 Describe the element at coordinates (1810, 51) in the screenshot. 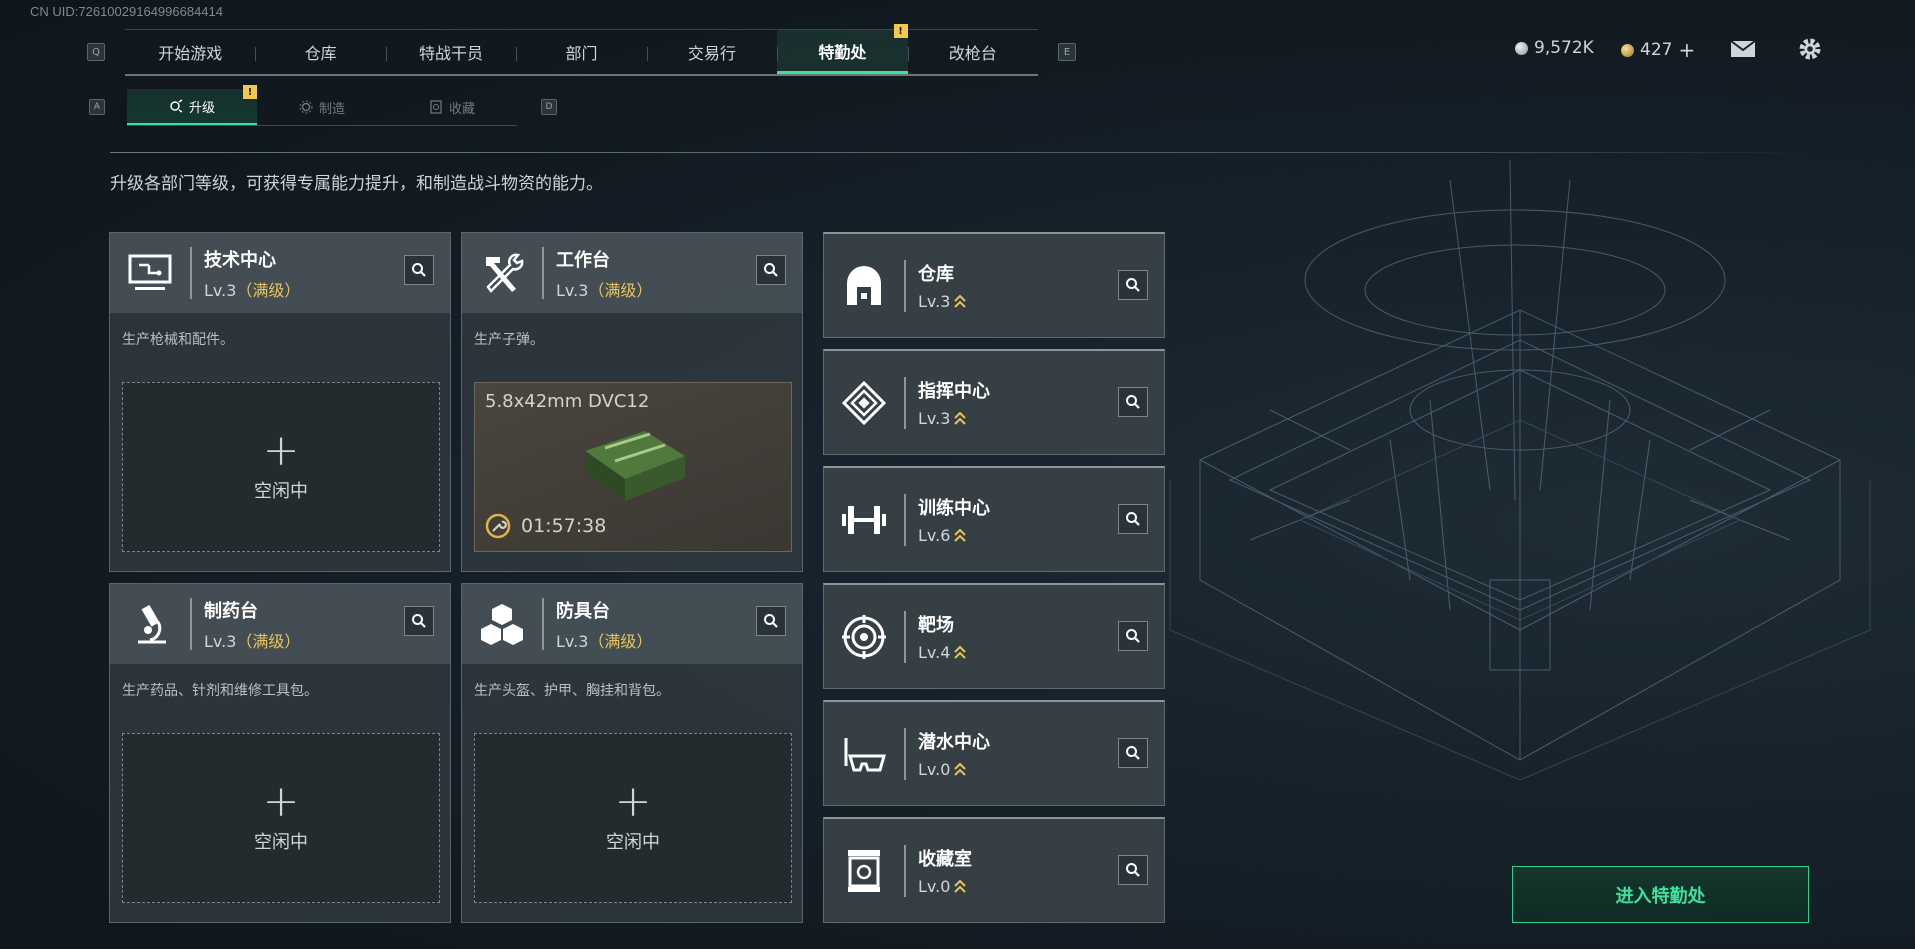

I see `settings-gear-icon` at that location.